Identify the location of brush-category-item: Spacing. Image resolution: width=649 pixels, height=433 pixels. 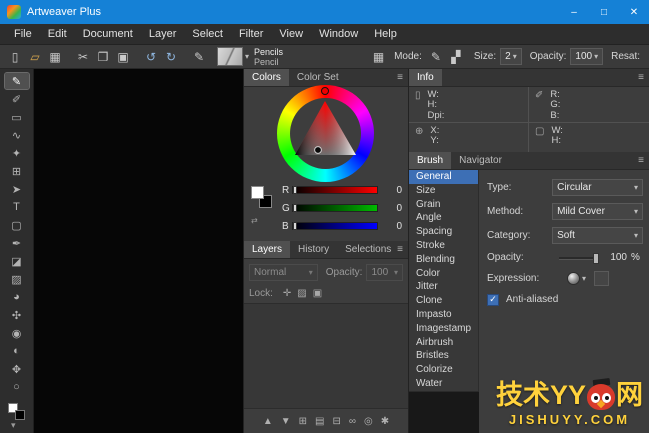
(443, 232).